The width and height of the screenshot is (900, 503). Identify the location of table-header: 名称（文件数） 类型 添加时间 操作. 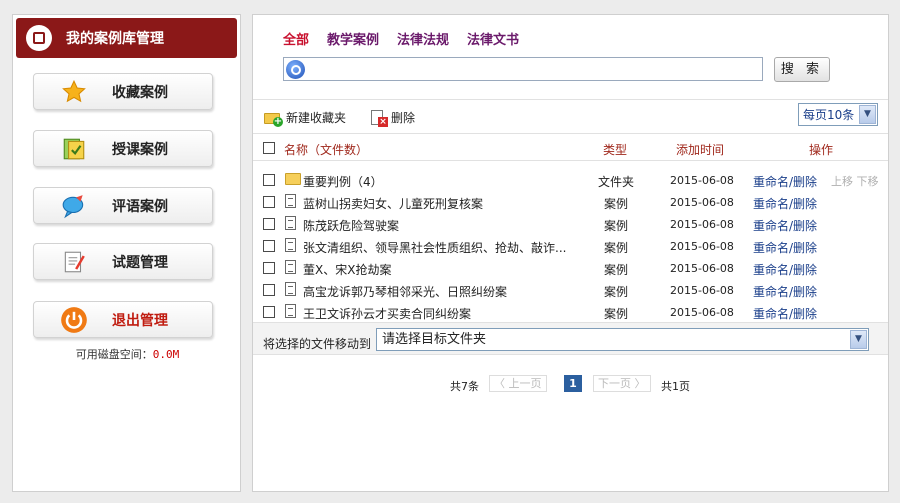
(570, 147).